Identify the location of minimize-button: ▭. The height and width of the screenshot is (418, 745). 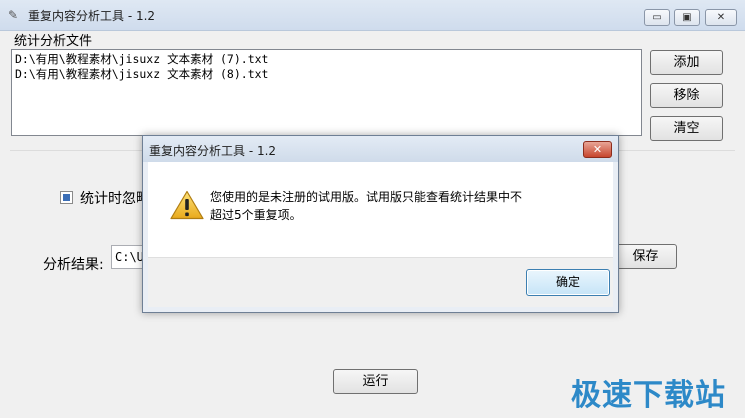
(657, 17).